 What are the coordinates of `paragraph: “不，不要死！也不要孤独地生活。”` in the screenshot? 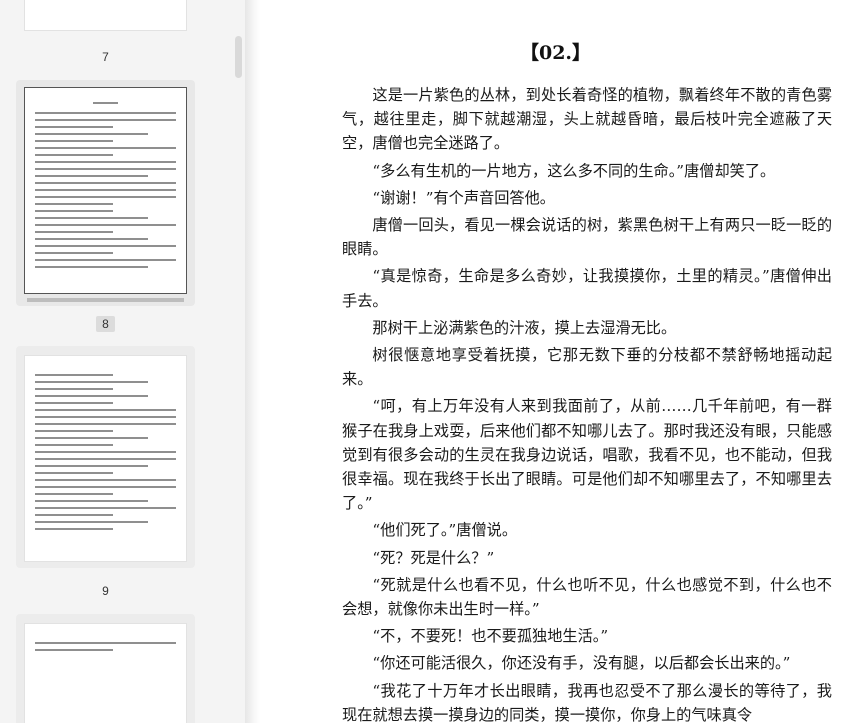 It's located at (490, 636).